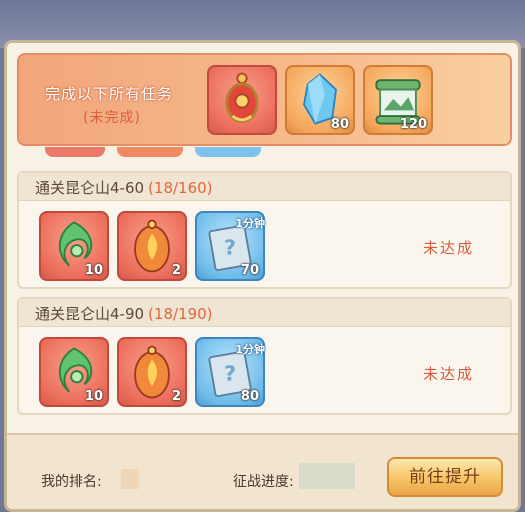 This screenshot has height=512, width=525. What do you see at coordinates (90, 314) in the screenshot?
I see `task-title: 通关昆仑山4-90` at bounding box center [90, 314].